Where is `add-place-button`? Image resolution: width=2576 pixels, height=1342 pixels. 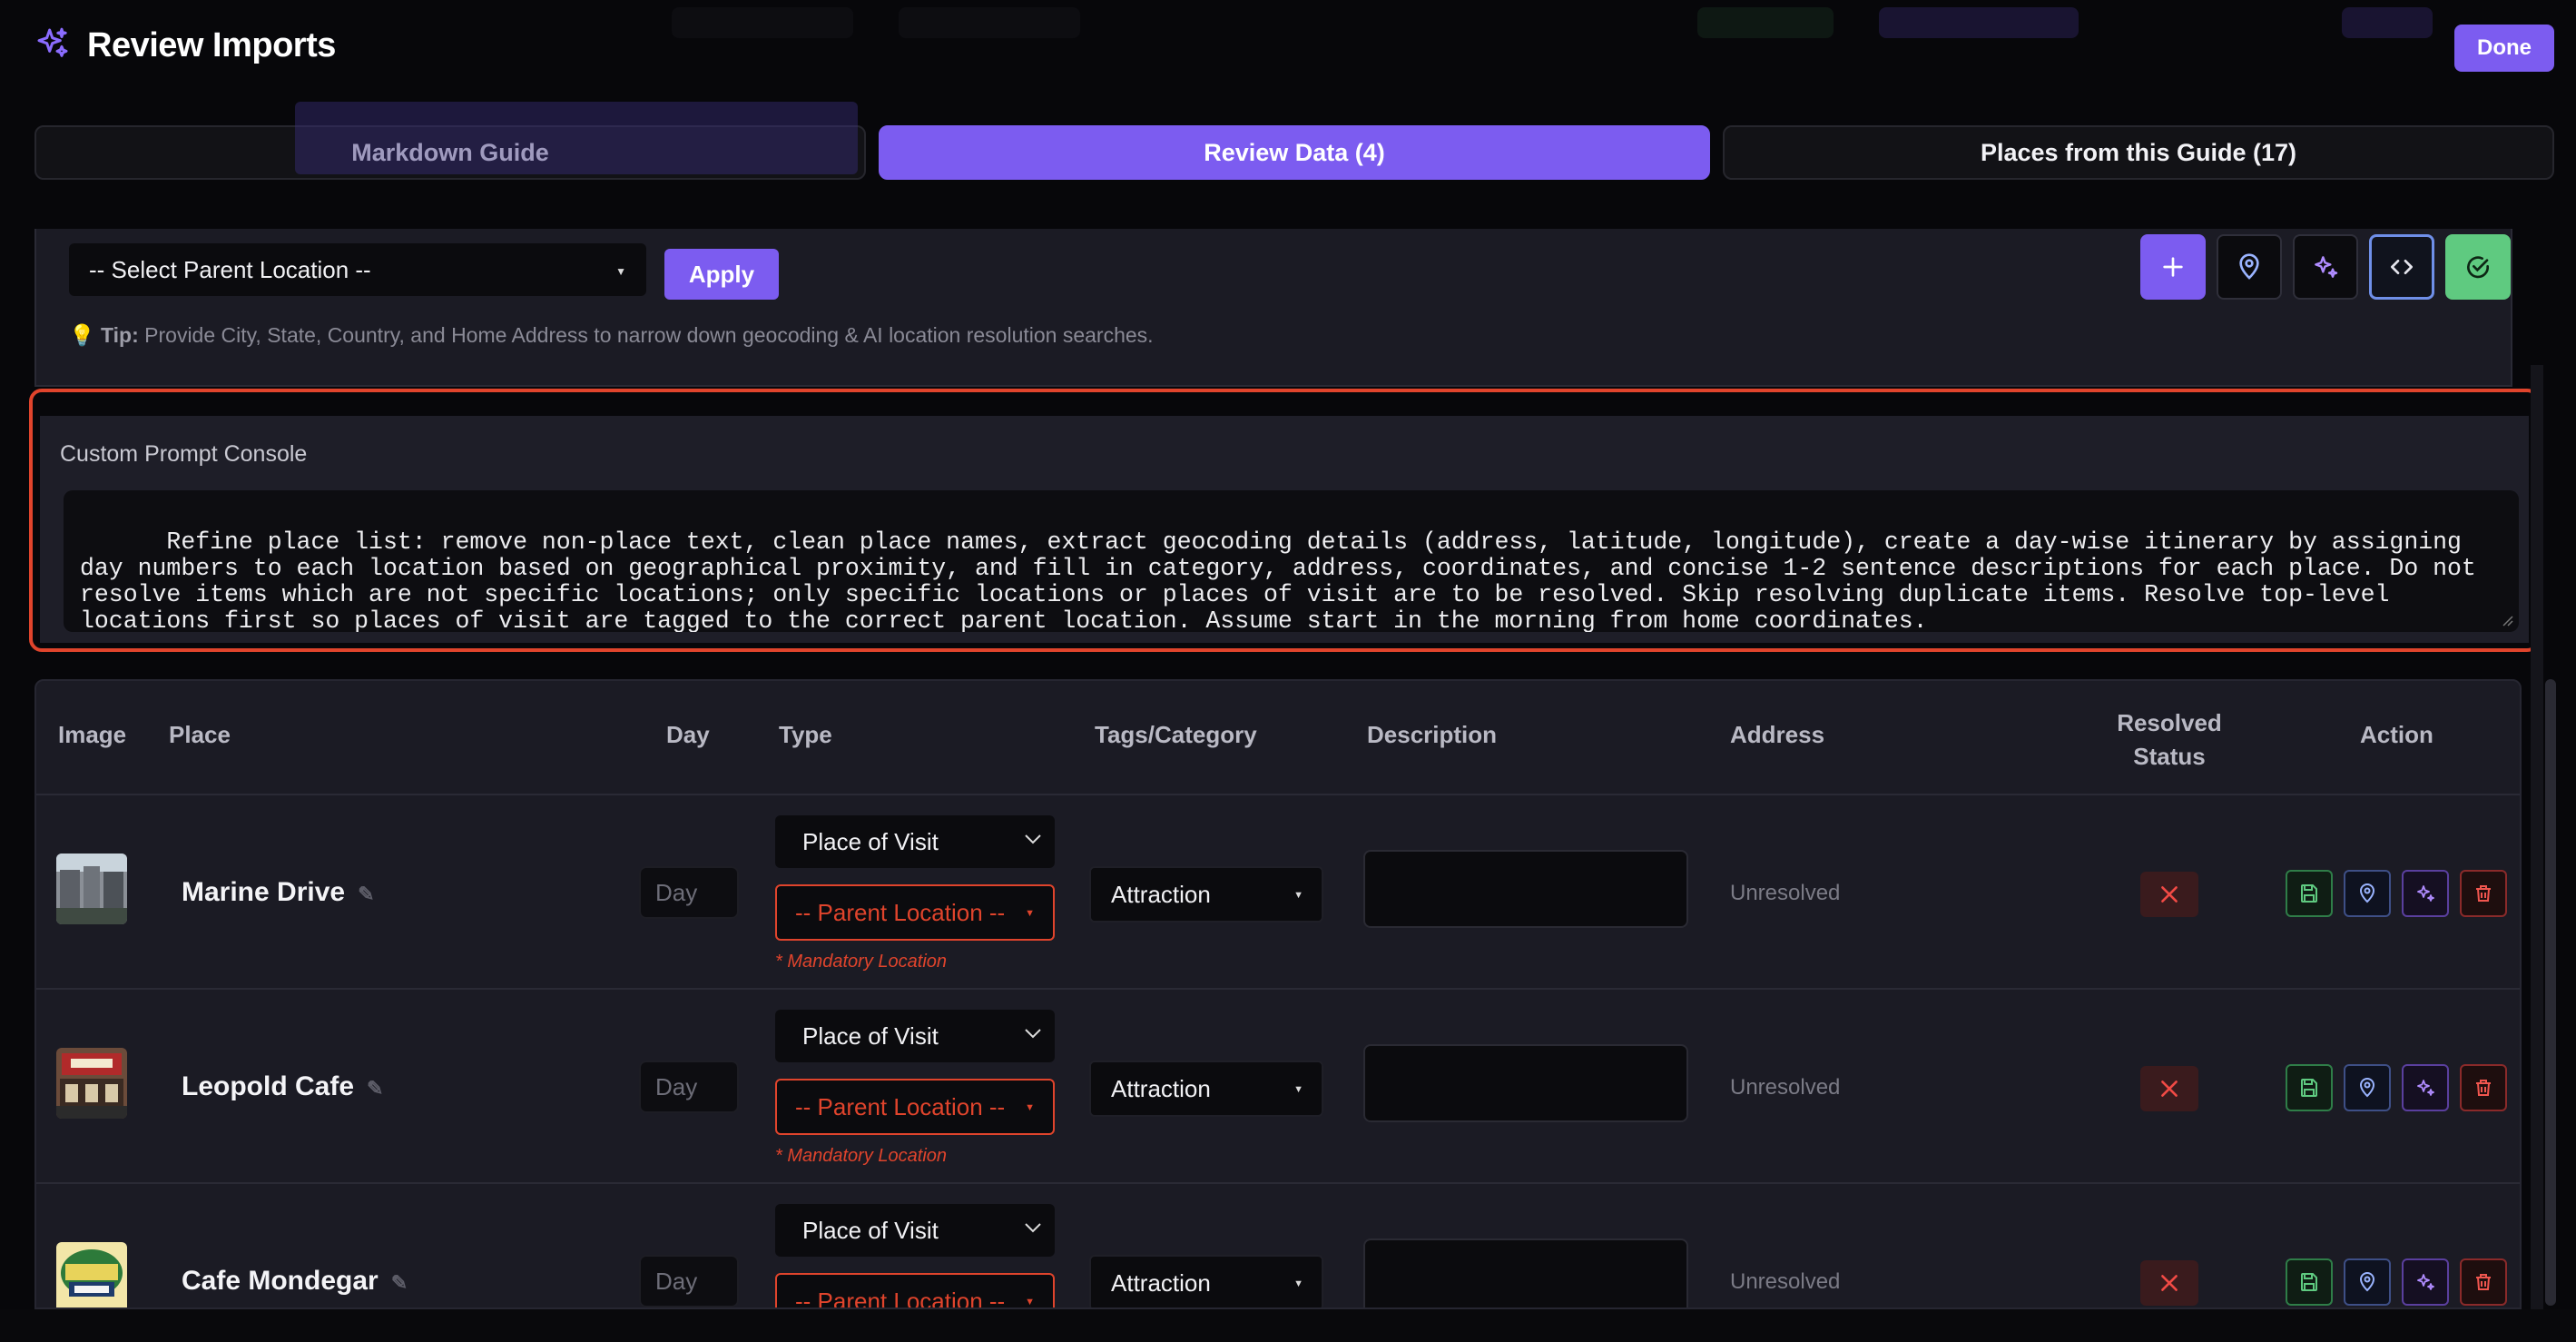
add-place-button is located at coordinates (2173, 267).